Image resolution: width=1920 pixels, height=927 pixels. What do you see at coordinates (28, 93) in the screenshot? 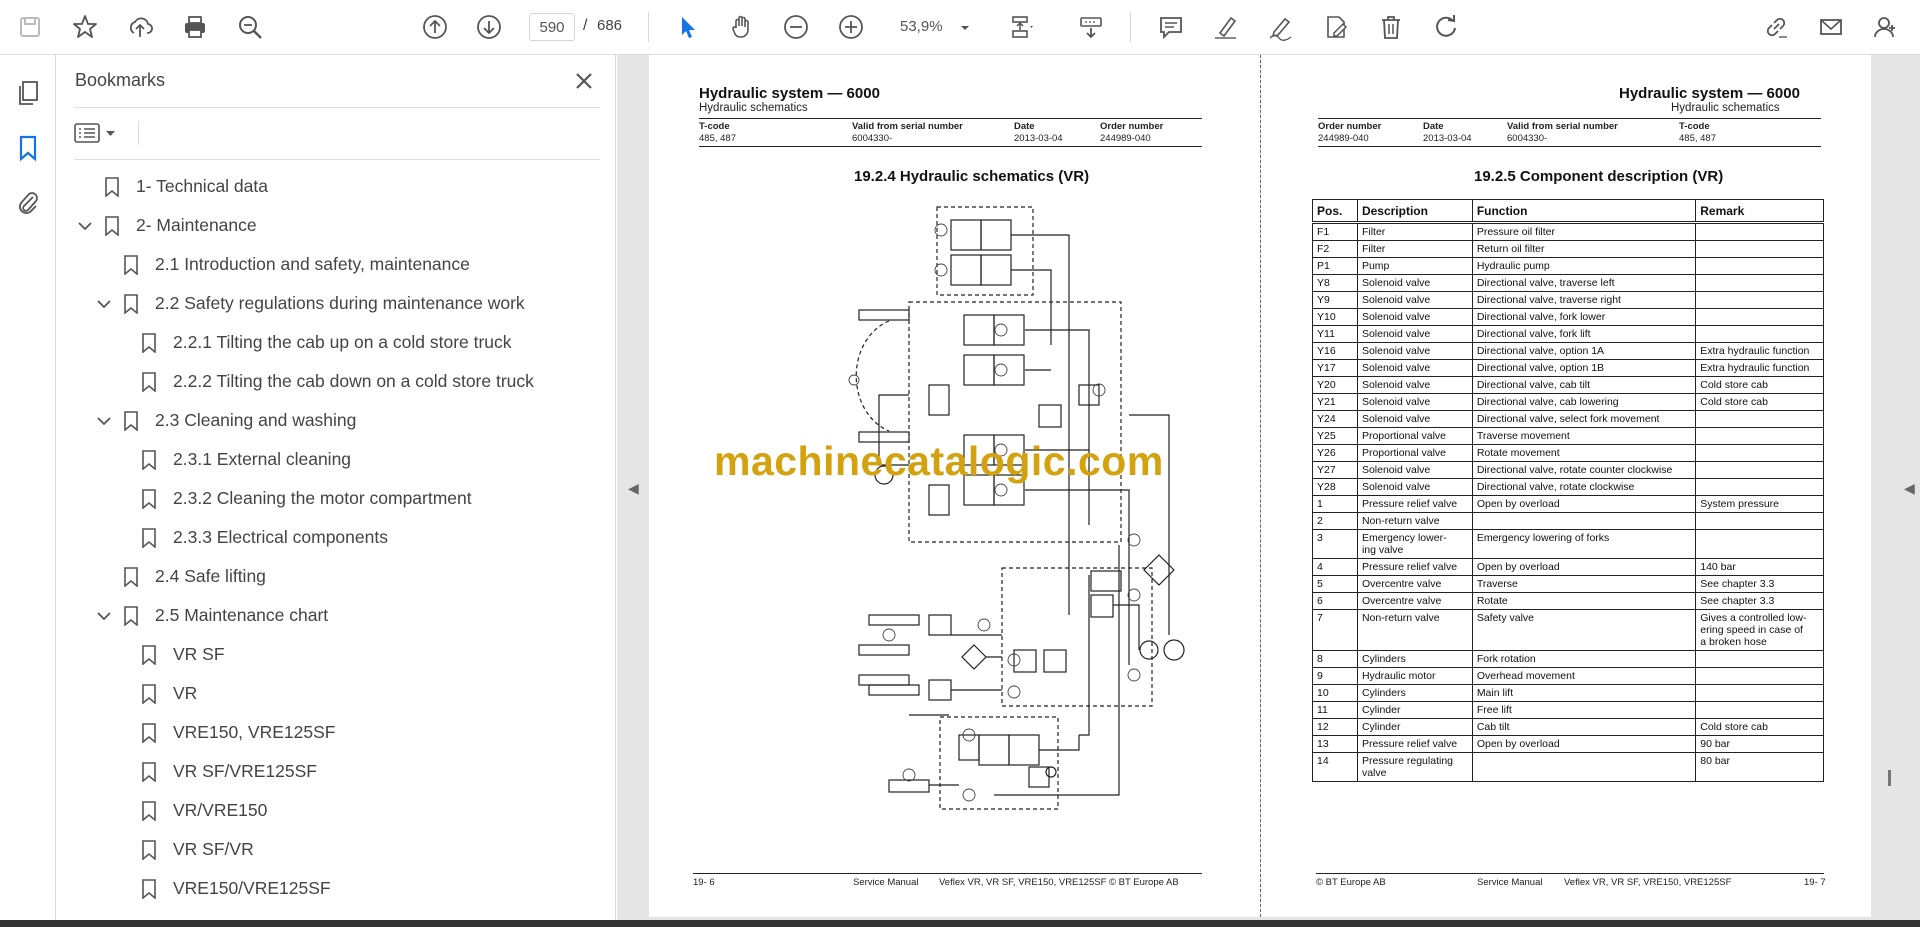
I see `page-thumbnails-icon` at bounding box center [28, 93].